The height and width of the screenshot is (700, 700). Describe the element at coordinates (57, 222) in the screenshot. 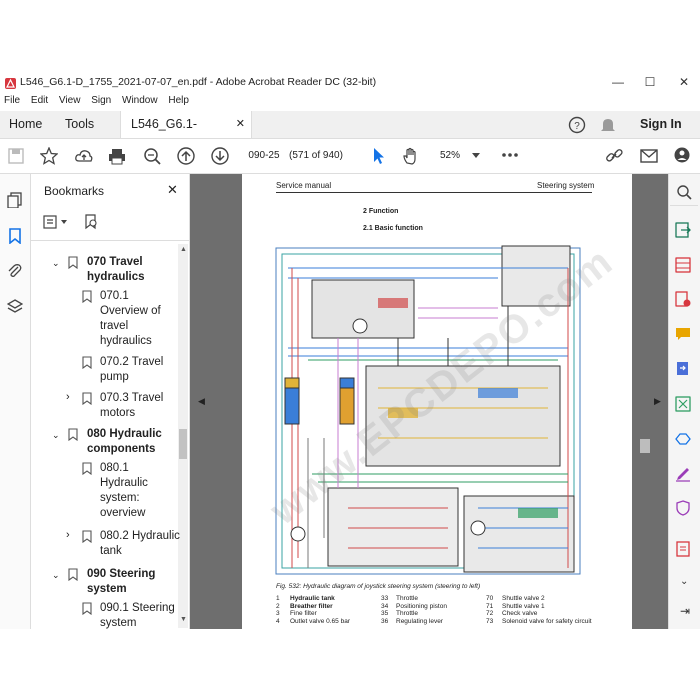

I see `bookmark-options-icon` at that location.